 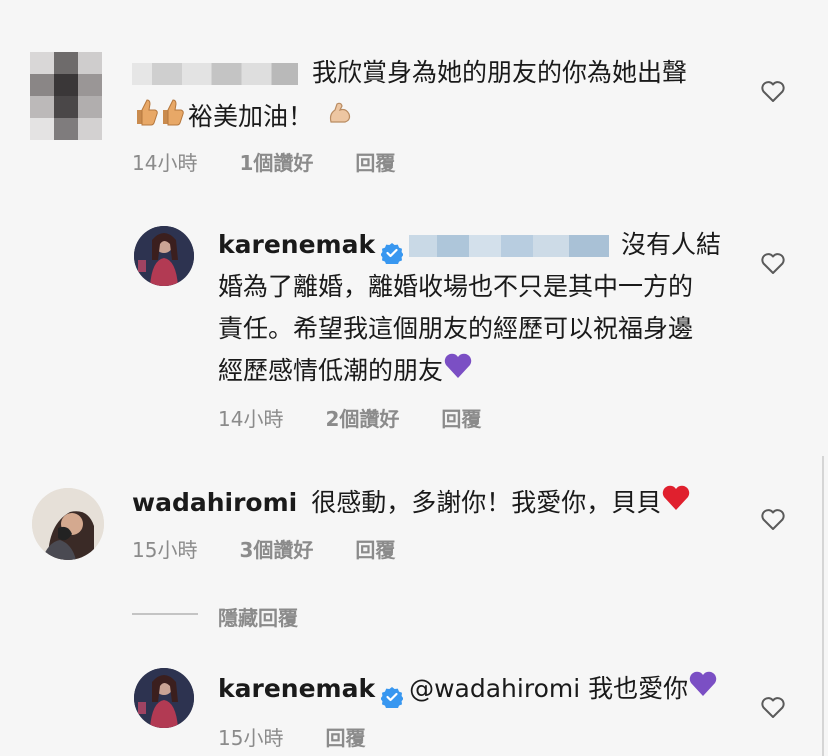 What do you see at coordinates (165, 163) in the screenshot?
I see `comment-1-time: 14小時` at bounding box center [165, 163].